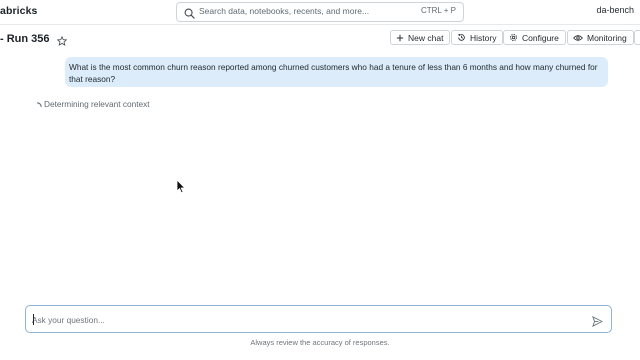  I want to click on search-icon, so click(189, 15).